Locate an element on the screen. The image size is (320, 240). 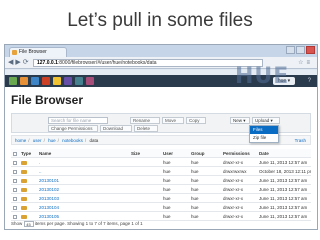
trash-link: Trash is located at coordinates (300, 140).